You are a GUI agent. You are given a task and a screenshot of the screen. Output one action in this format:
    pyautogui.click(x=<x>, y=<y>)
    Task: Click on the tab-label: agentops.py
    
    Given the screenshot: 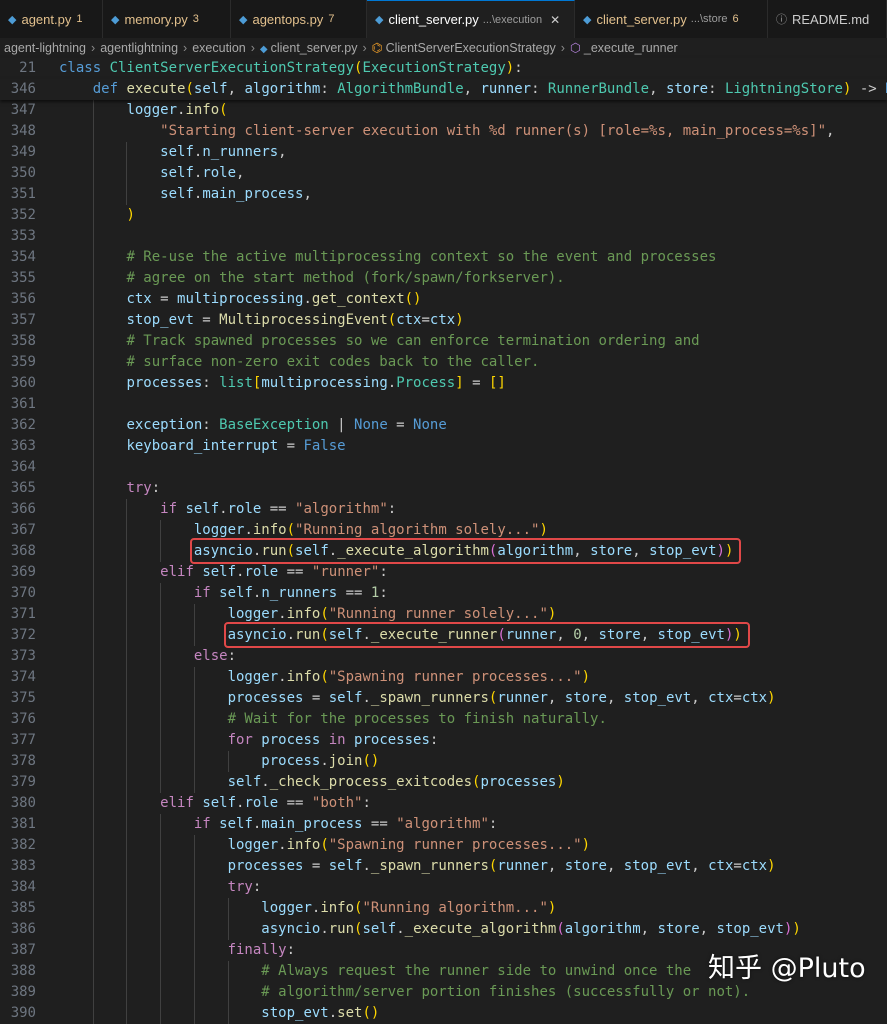 What is the action you would take?
    pyautogui.click(x=288, y=19)
    